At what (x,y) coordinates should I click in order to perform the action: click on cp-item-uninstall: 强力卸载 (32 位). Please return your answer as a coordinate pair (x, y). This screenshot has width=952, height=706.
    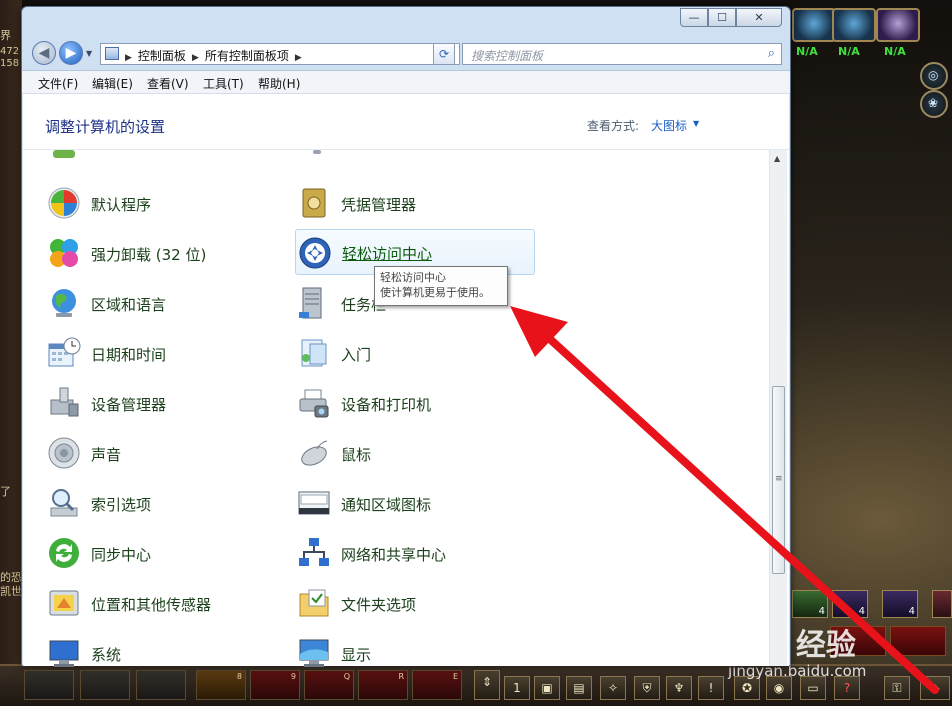
    Looking at the image, I should click on (167, 253).